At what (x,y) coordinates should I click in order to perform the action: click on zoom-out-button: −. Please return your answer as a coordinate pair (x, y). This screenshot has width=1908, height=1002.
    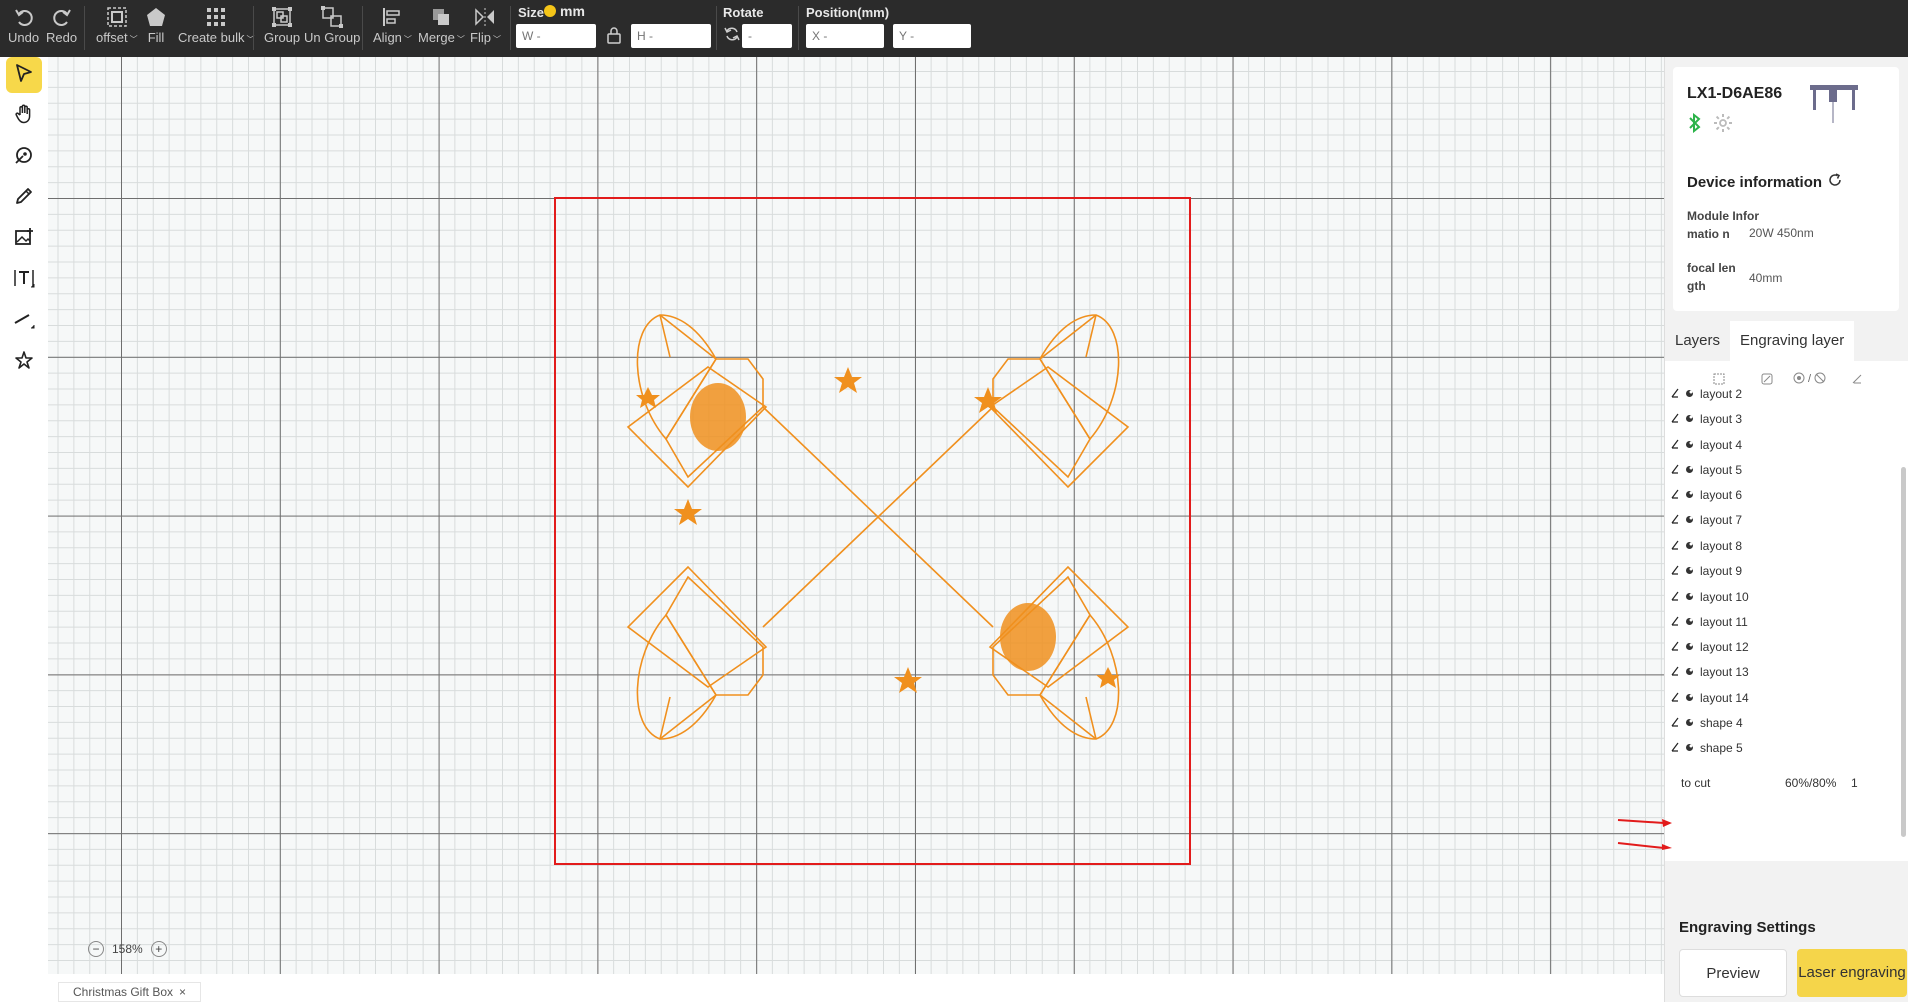
    Looking at the image, I should click on (96, 949).